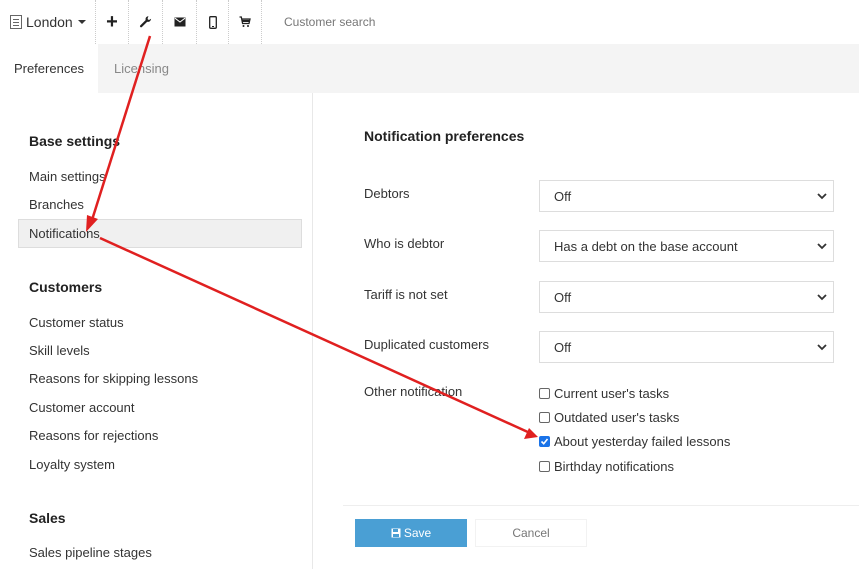 The image size is (859, 569). I want to click on checkbox-current-user-tasks: Current user's tasks, so click(604, 393).